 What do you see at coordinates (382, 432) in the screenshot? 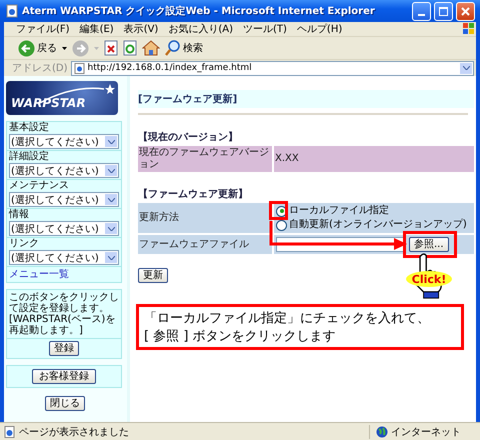
I see `globe-icon` at bounding box center [382, 432].